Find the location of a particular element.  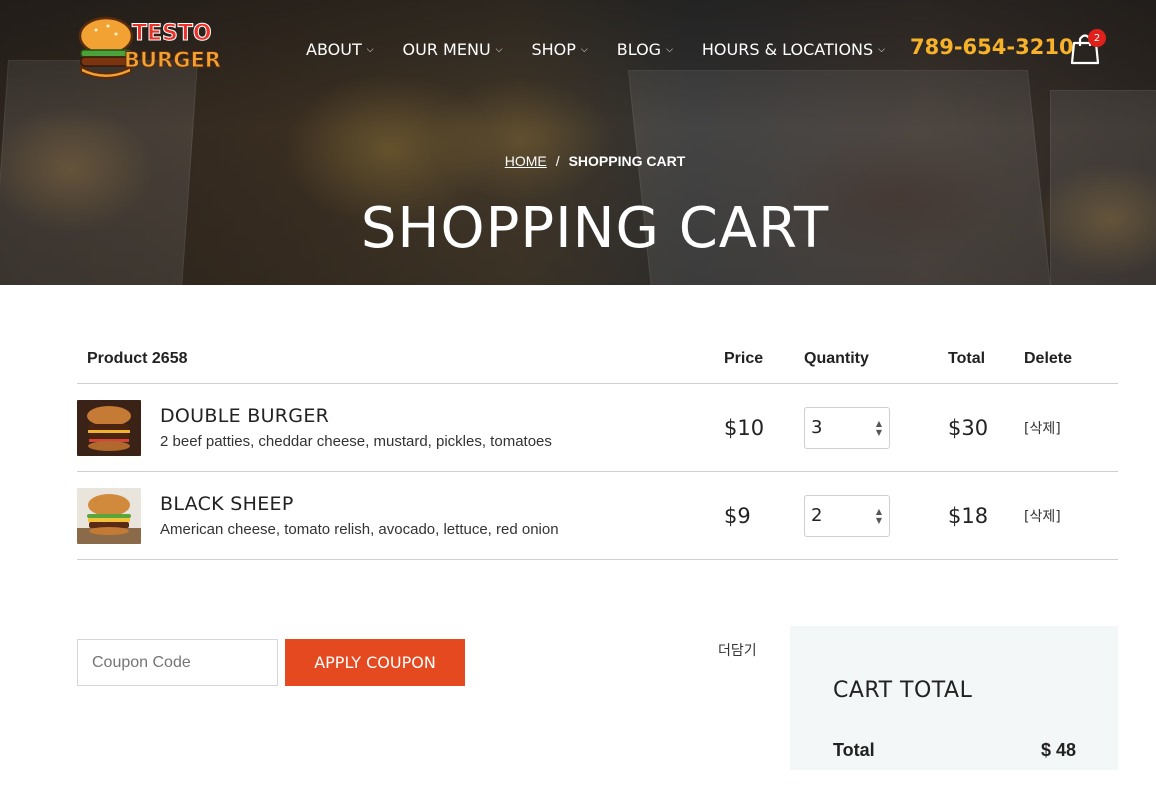

row-total: $30 is located at coordinates (968, 427).